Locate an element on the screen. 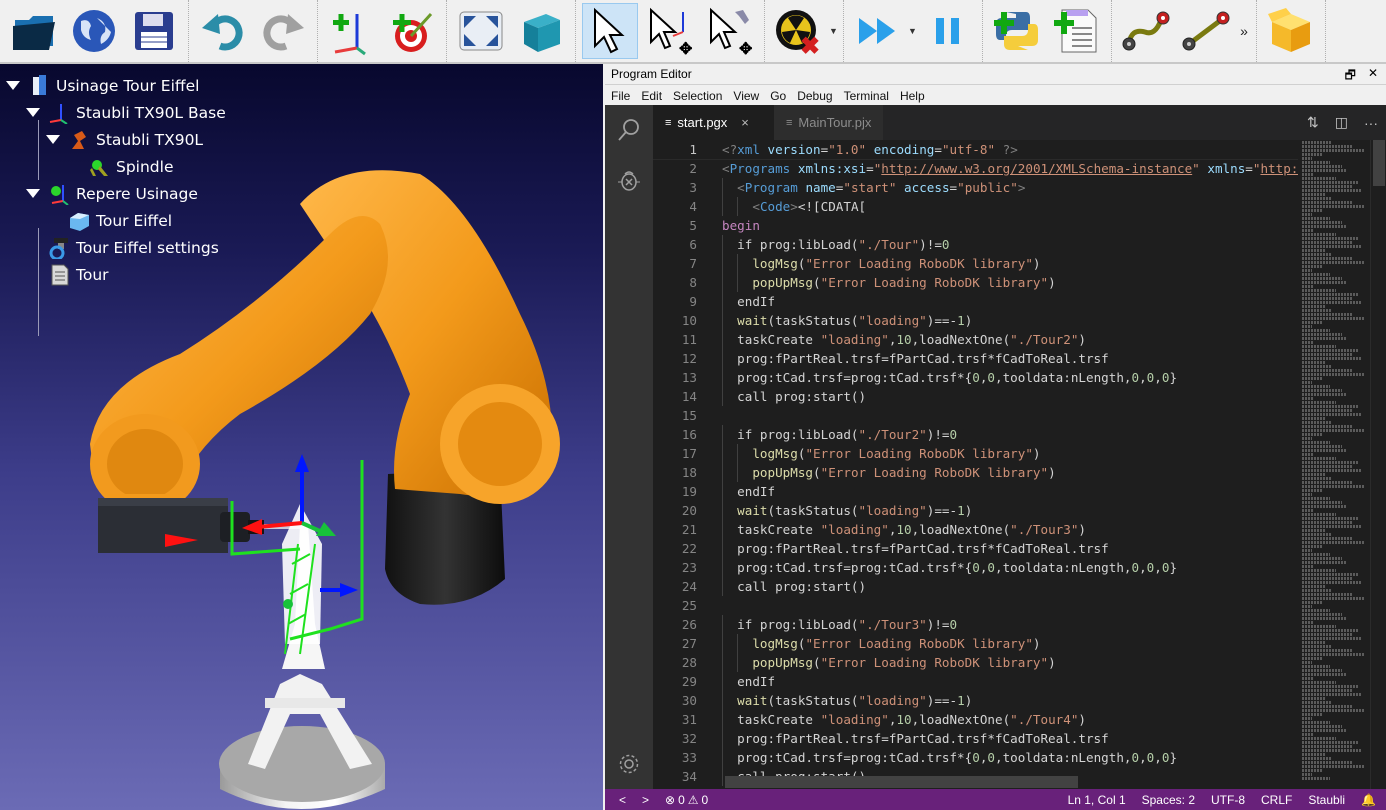 The width and height of the screenshot is (1386, 810). package-button is located at coordinates (1291, 31).